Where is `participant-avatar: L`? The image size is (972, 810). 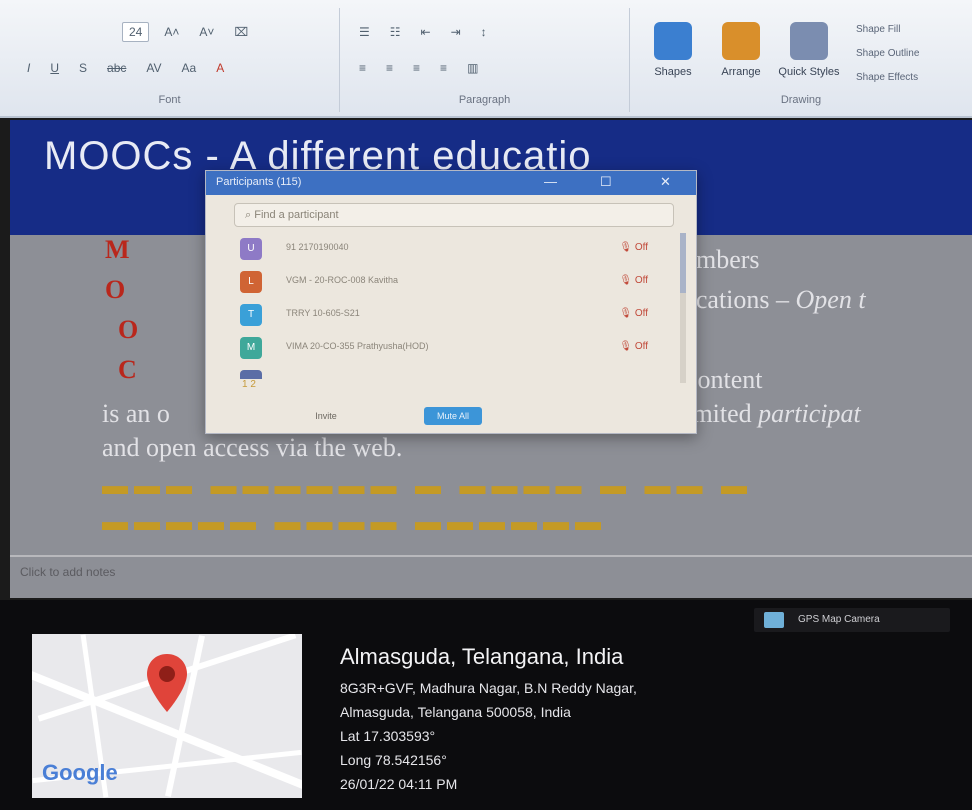 participant-avatar: L is located at coordinates (251, 282).